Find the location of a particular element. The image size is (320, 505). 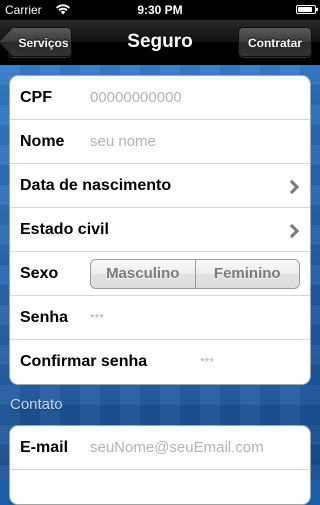

data-nascimento-row: Data de nascimento is located at coordinates (160, 186).